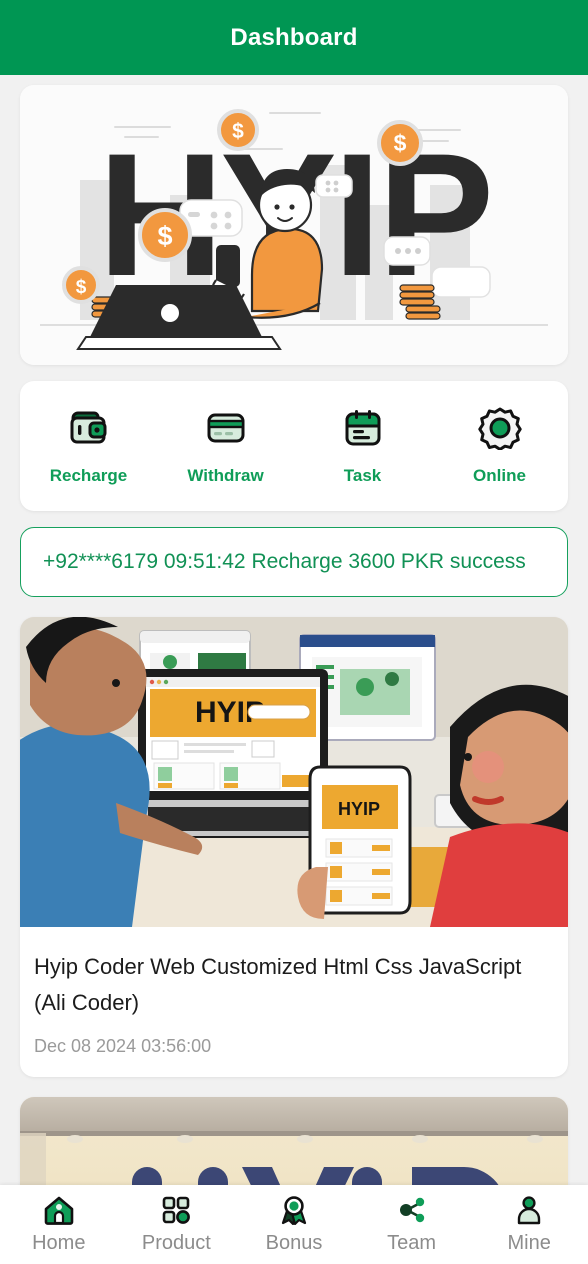  What do you see at coordinates (529, 1225) in the screenshot?
I see `tab-mine: Mine` at bounding box center [529, 1225].